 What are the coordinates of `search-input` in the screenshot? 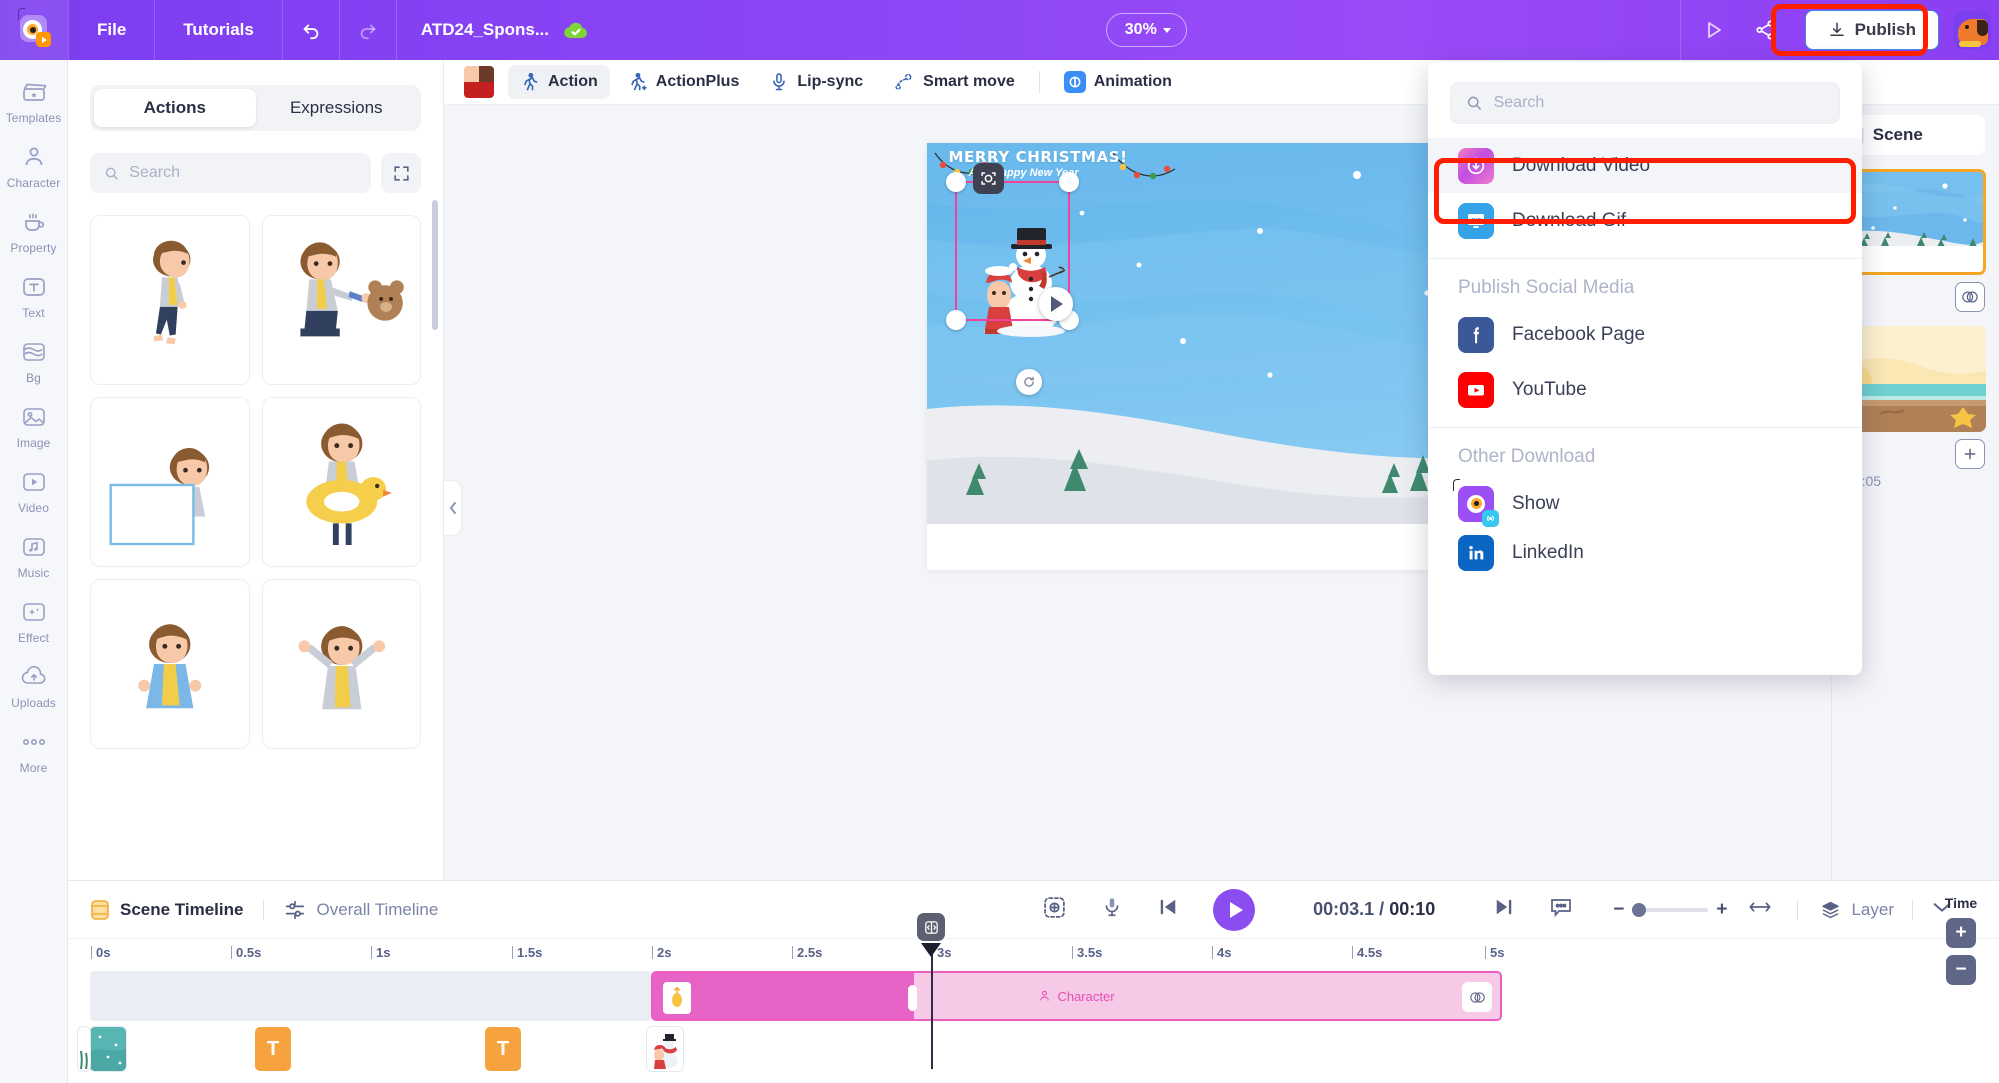 It's located at (243, 173).